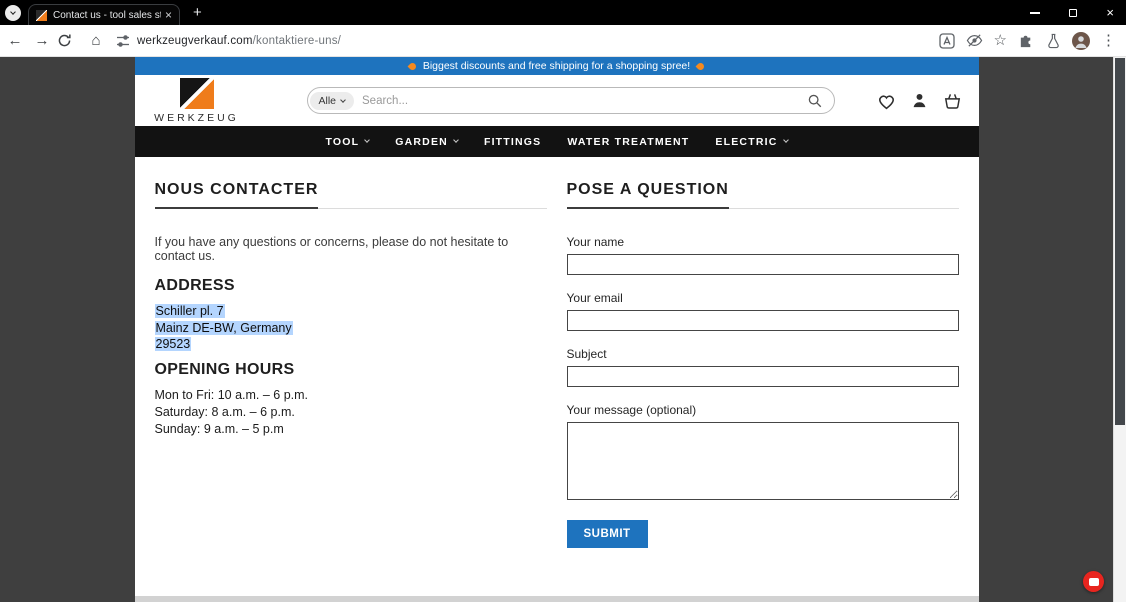 This screenshot has height=602, width=1126. I want to click on tab-search-button, so click(13, 12).